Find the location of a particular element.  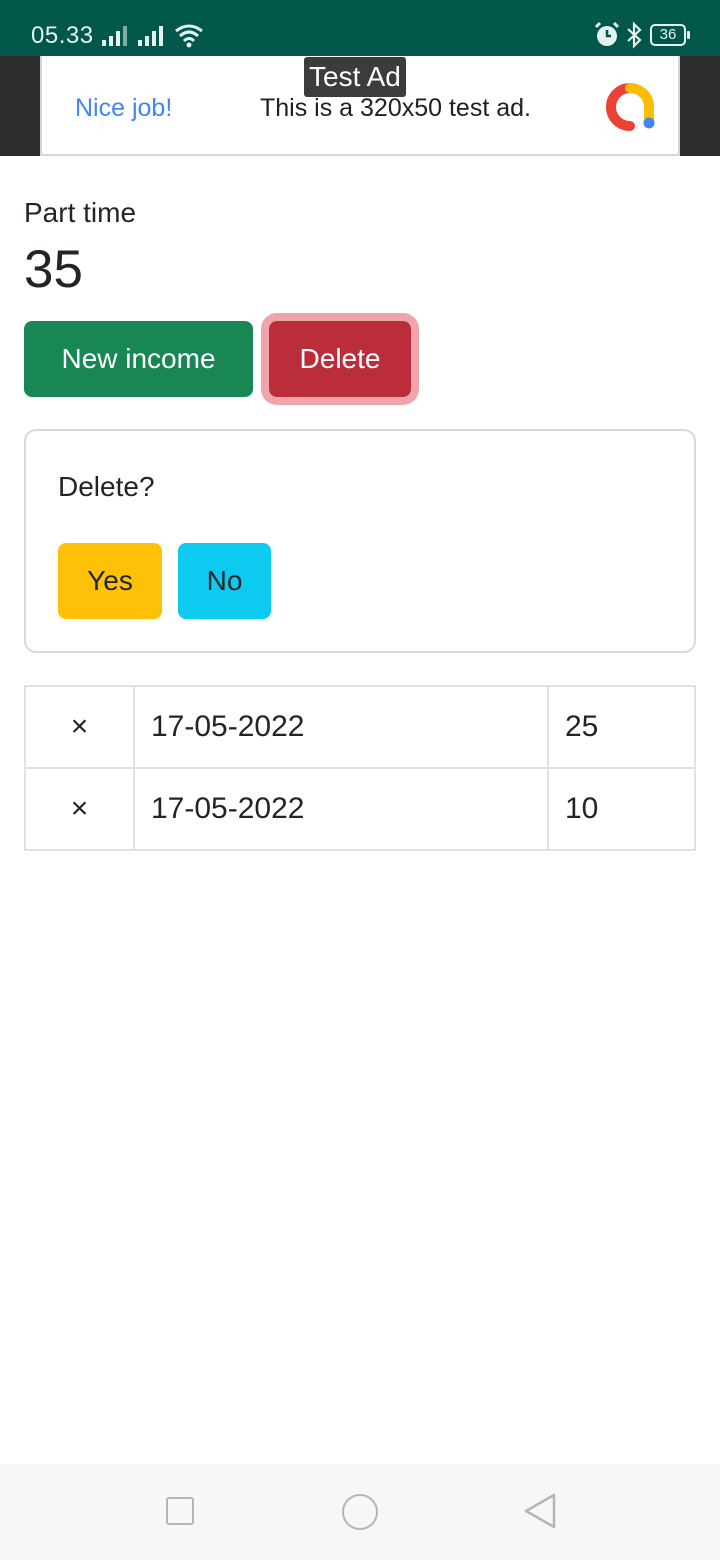

category-total: 35 is located at coordinates (53, 269).